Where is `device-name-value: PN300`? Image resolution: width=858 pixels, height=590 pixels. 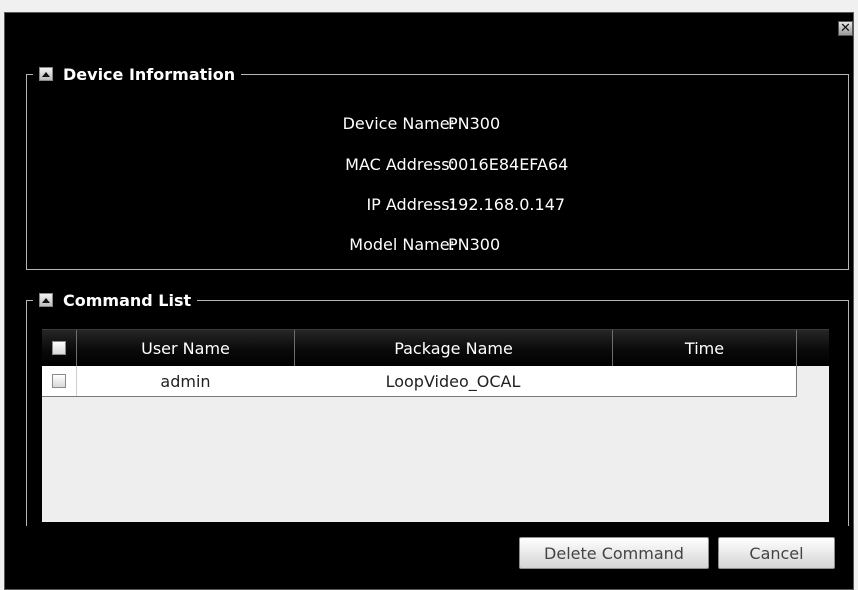 device-name-value: PN300 is located at coordinates (474, 123).